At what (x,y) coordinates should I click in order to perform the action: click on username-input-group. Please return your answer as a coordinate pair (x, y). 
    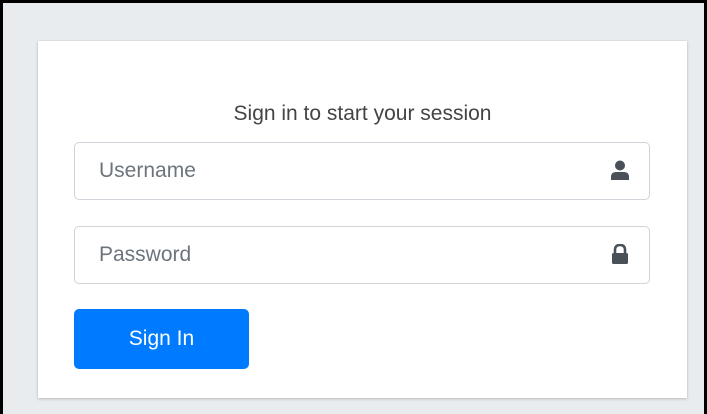
    Looking at the image, I should click on (362, 171).